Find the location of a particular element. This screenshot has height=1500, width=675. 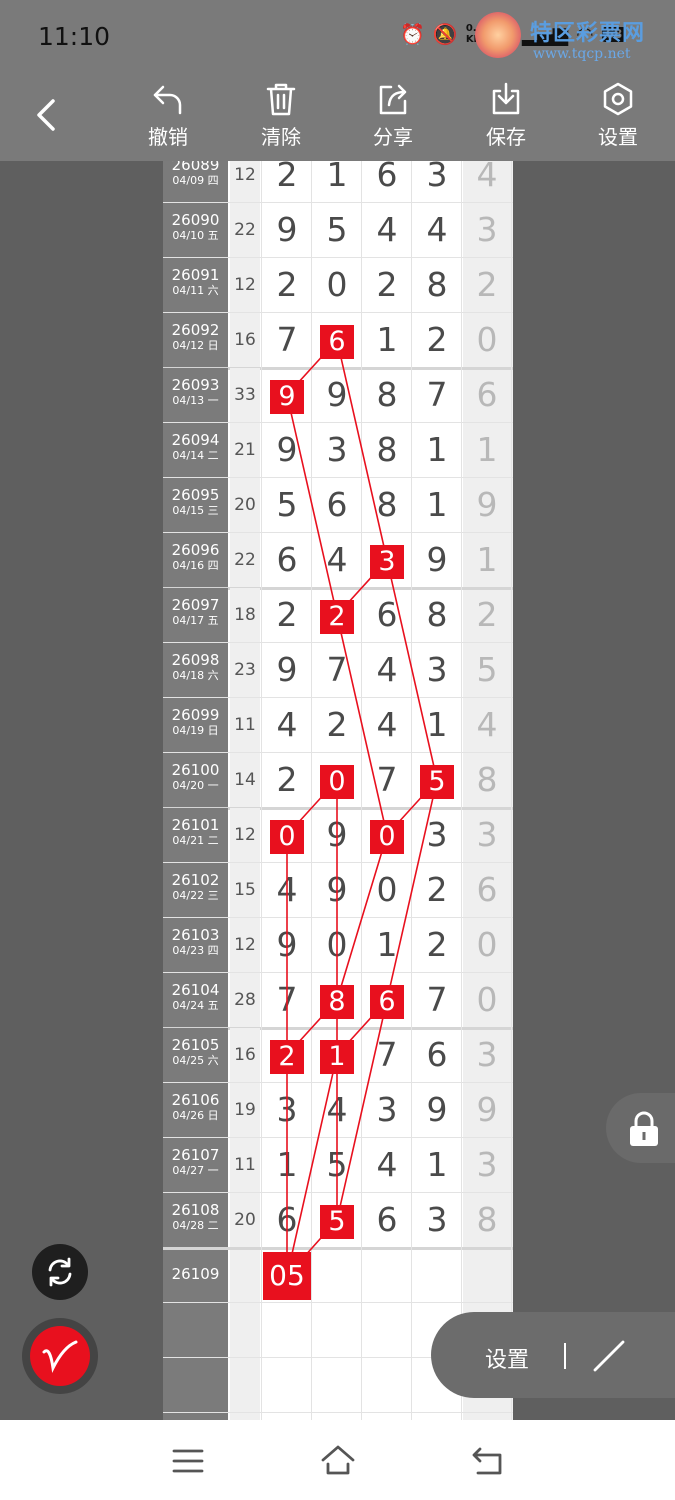

home-icon is located at coordinates (338, 1460).